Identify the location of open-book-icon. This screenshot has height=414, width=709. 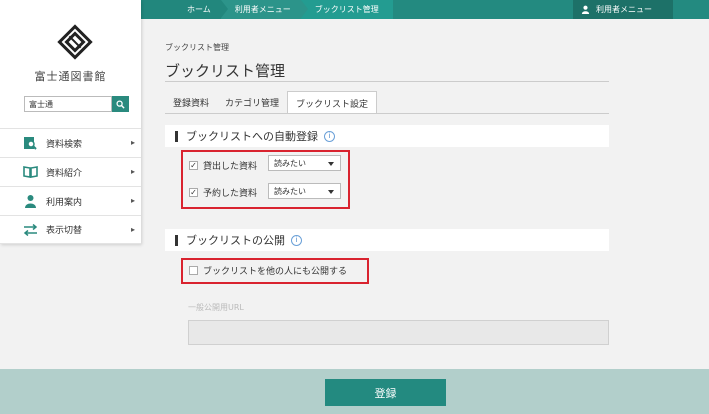
(30, 172).